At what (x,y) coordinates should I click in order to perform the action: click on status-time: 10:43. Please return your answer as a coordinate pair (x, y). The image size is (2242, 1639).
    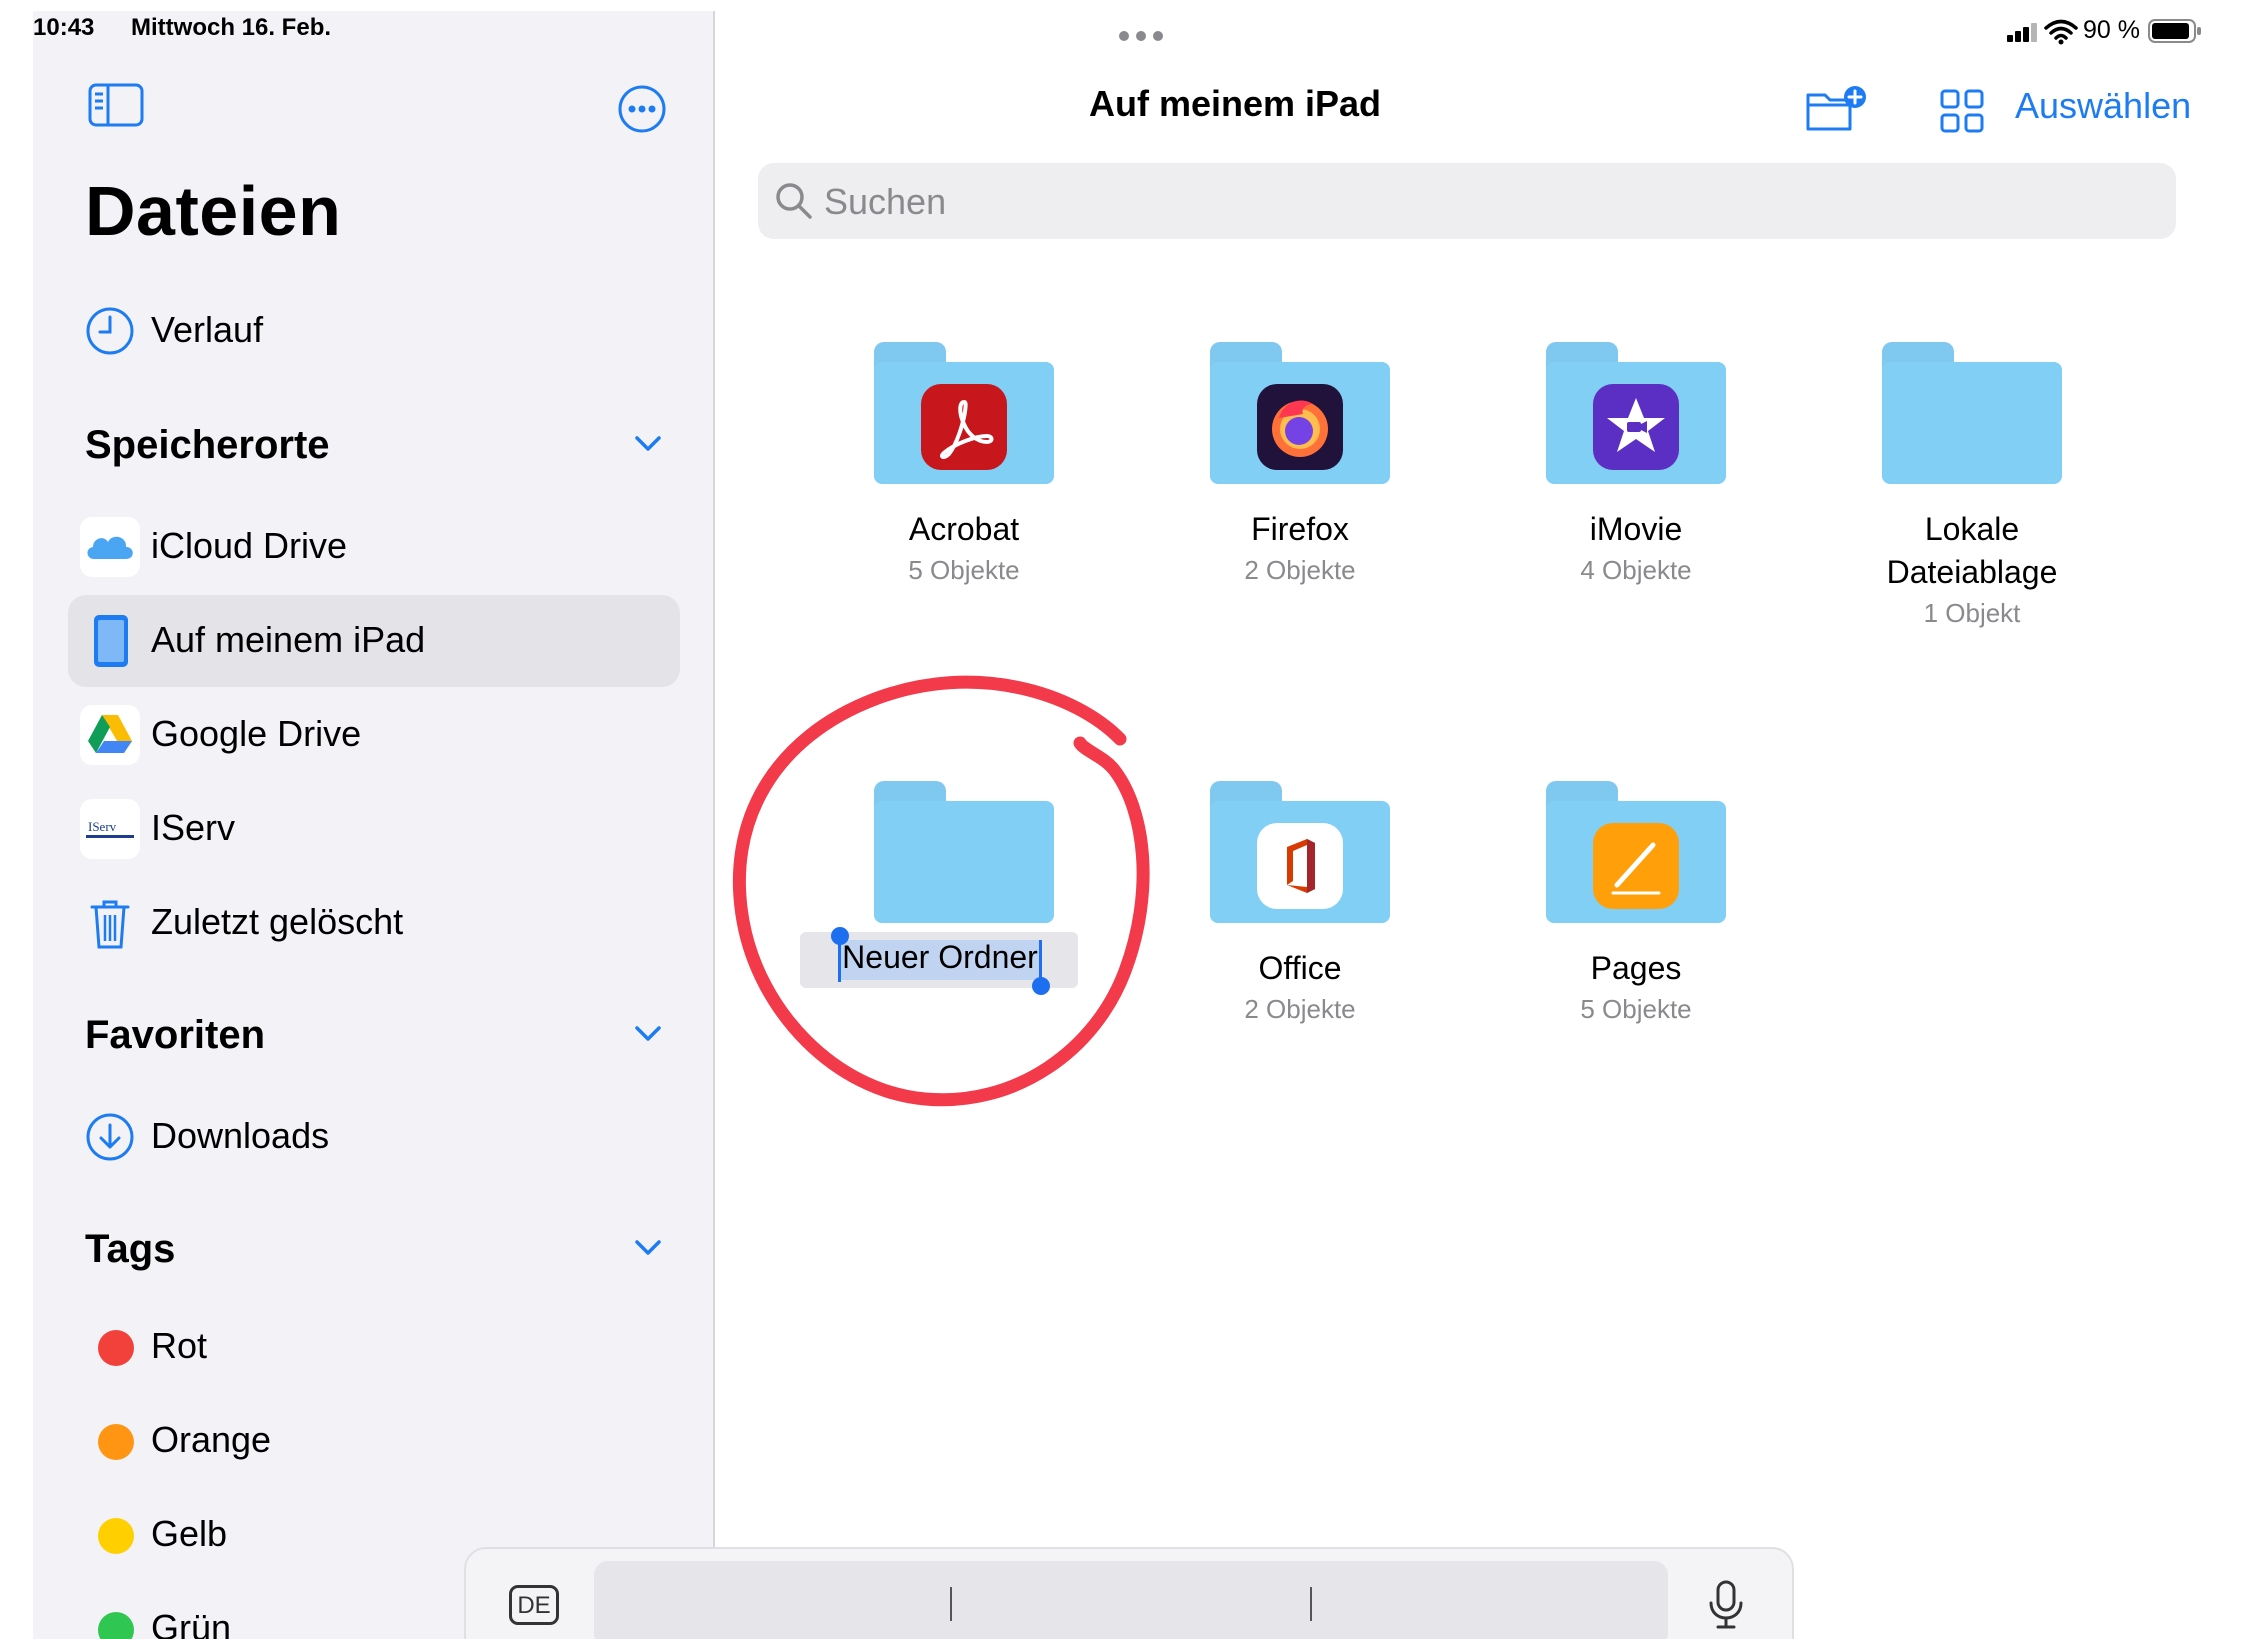
    Looking at the image, I should click on (64, 27).